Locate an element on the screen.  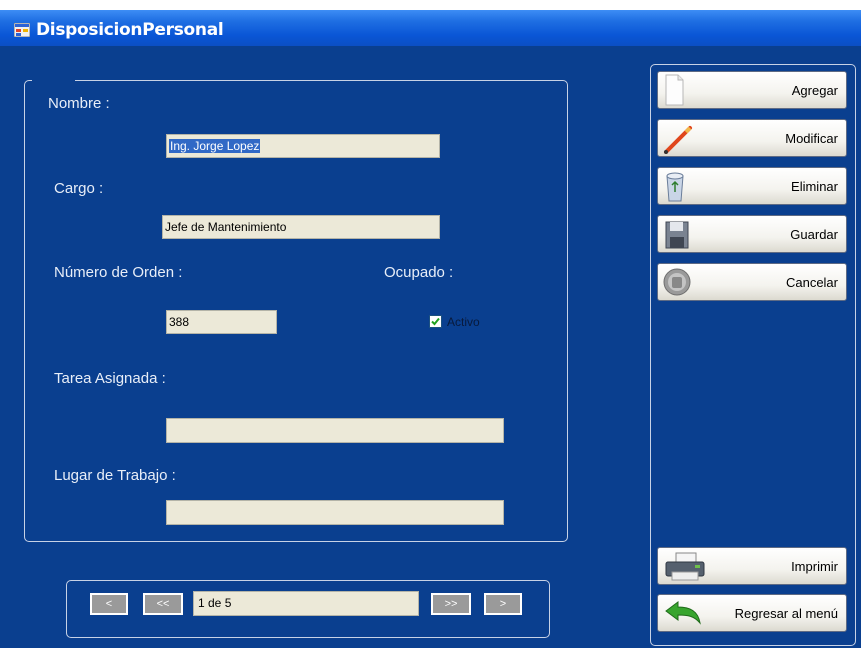
cargo-label: Cargo : is located at coordinates (79, 188).